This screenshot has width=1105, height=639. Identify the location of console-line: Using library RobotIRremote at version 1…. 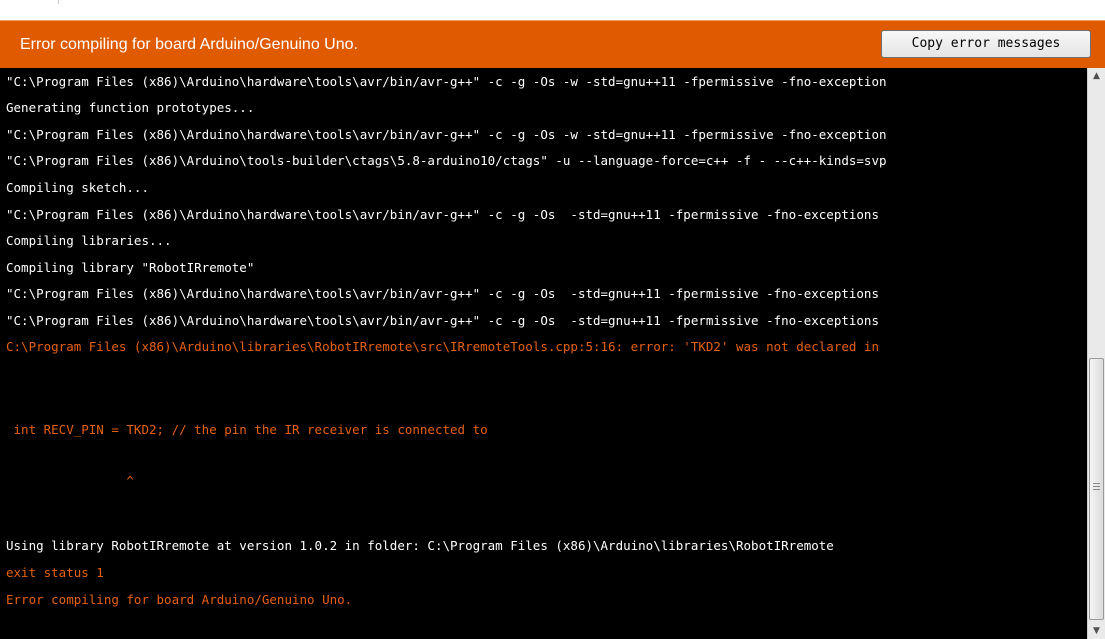
(420, 545).